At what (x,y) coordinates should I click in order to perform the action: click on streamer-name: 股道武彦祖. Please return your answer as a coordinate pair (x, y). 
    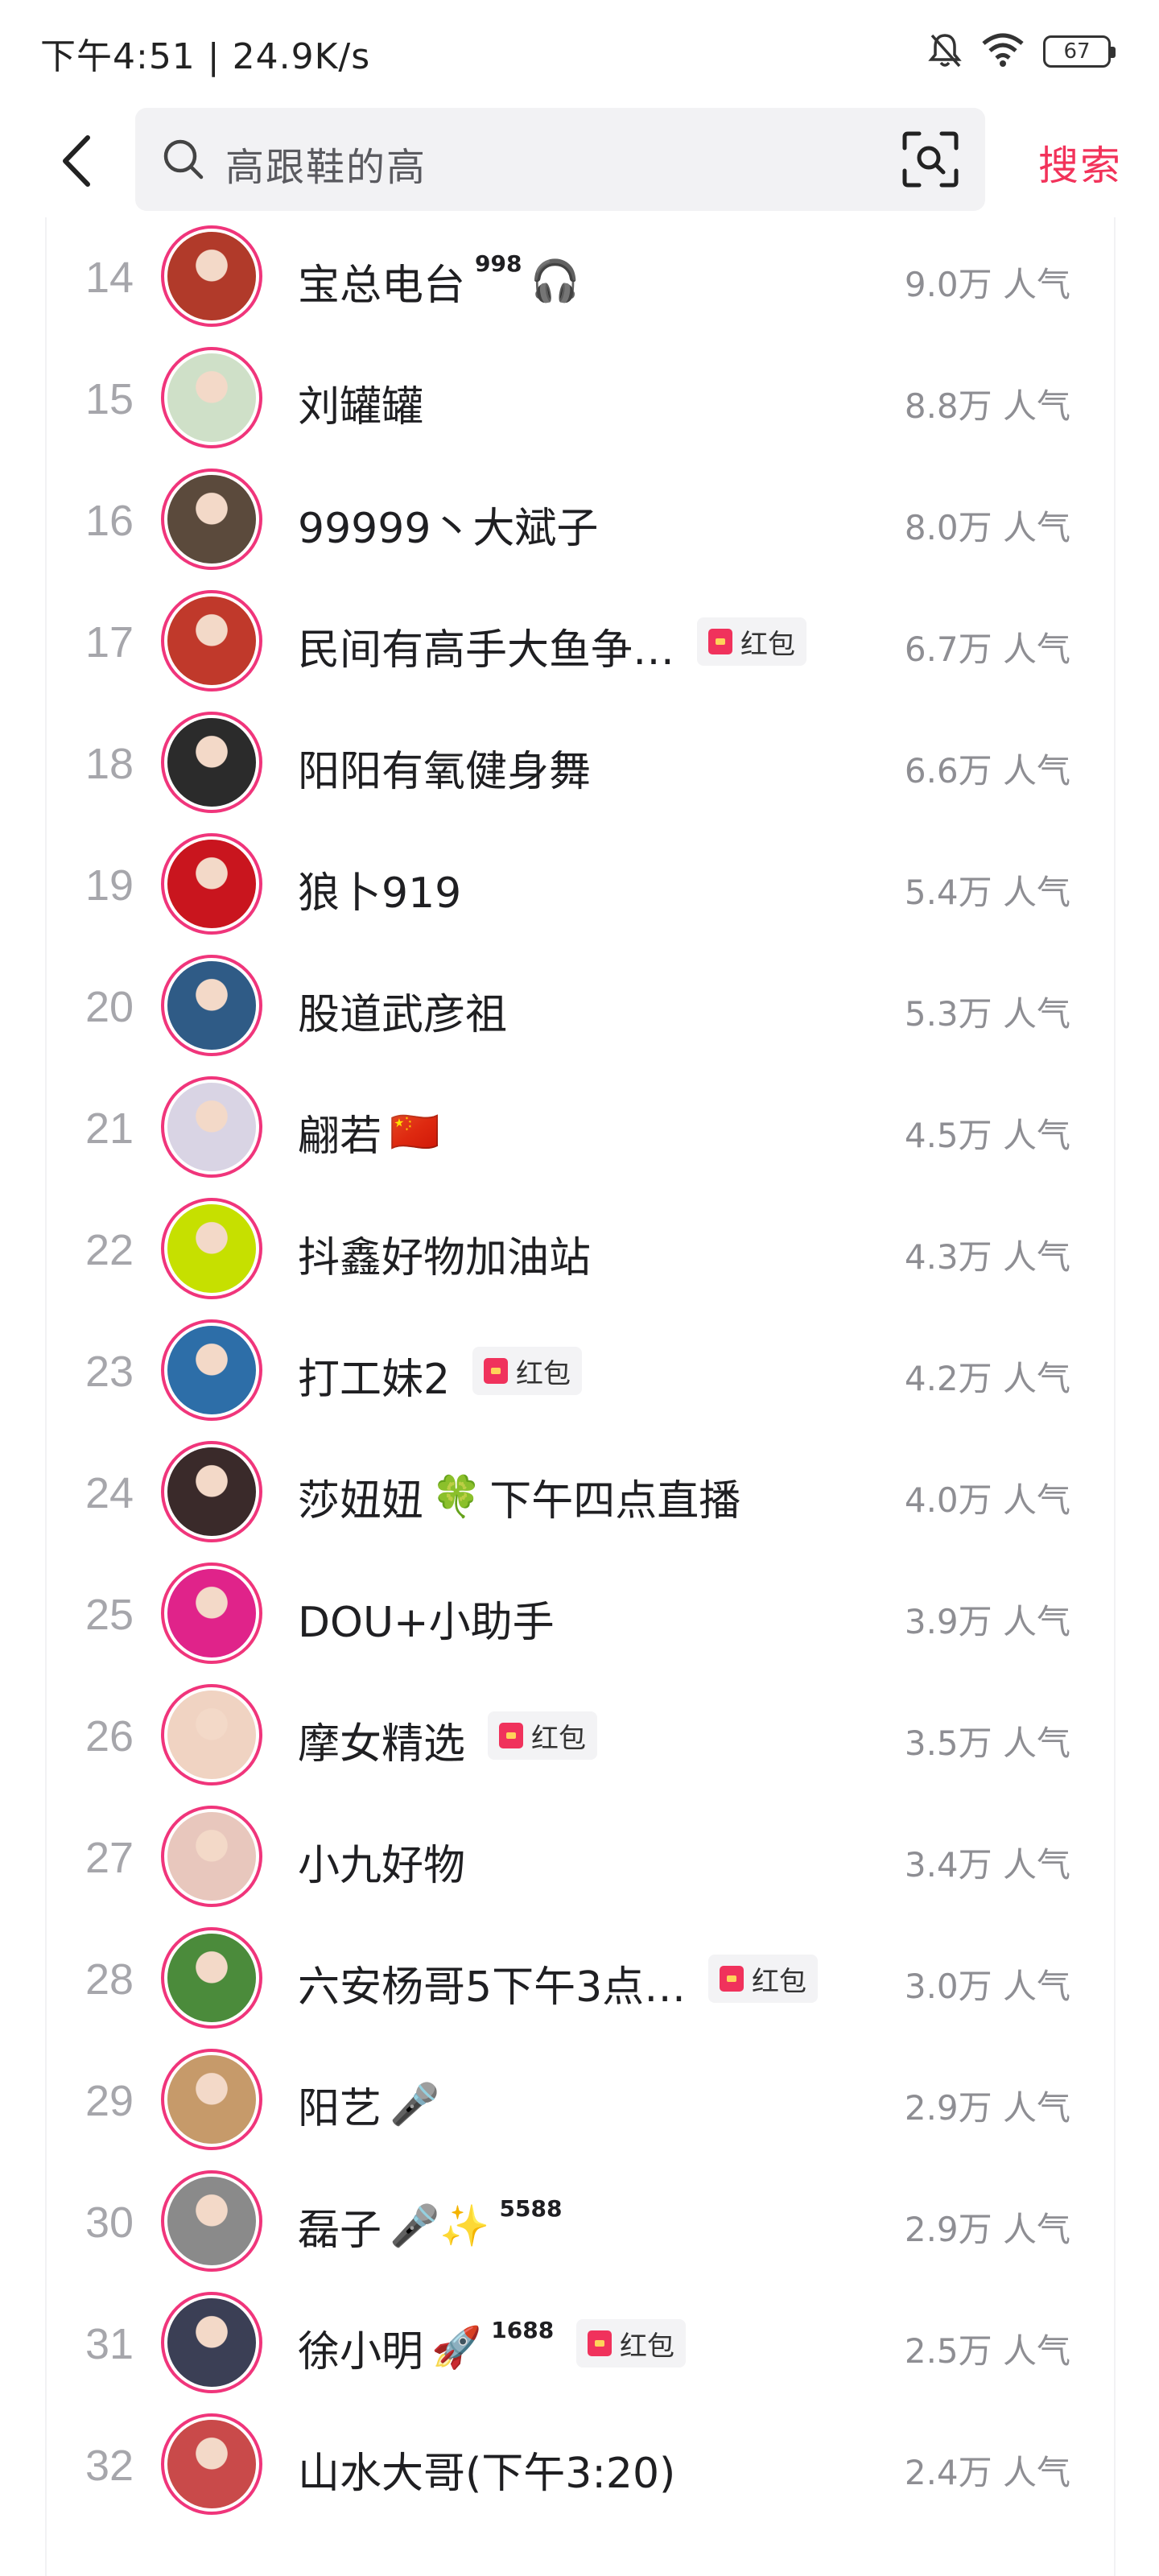
    Looking at the image, I should click on (402, 1010).